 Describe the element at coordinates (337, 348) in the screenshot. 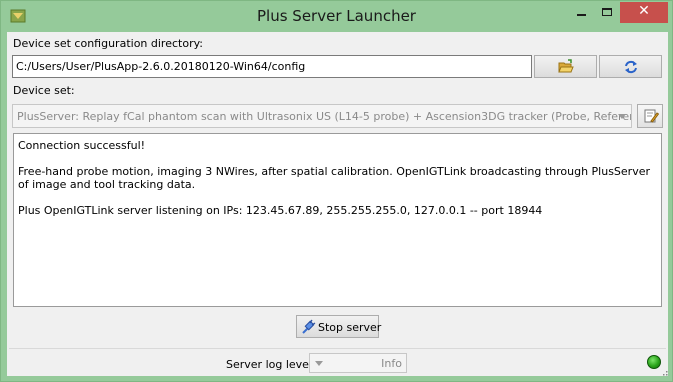

I see `status-separator` at that location.